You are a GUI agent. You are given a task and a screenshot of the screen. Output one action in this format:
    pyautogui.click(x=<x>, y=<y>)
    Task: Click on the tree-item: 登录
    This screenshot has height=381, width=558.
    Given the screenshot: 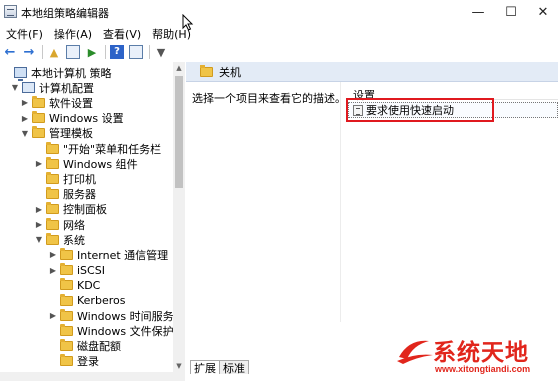 What is the action you would take?
    pyautogui.click(x=73, y=361)
    